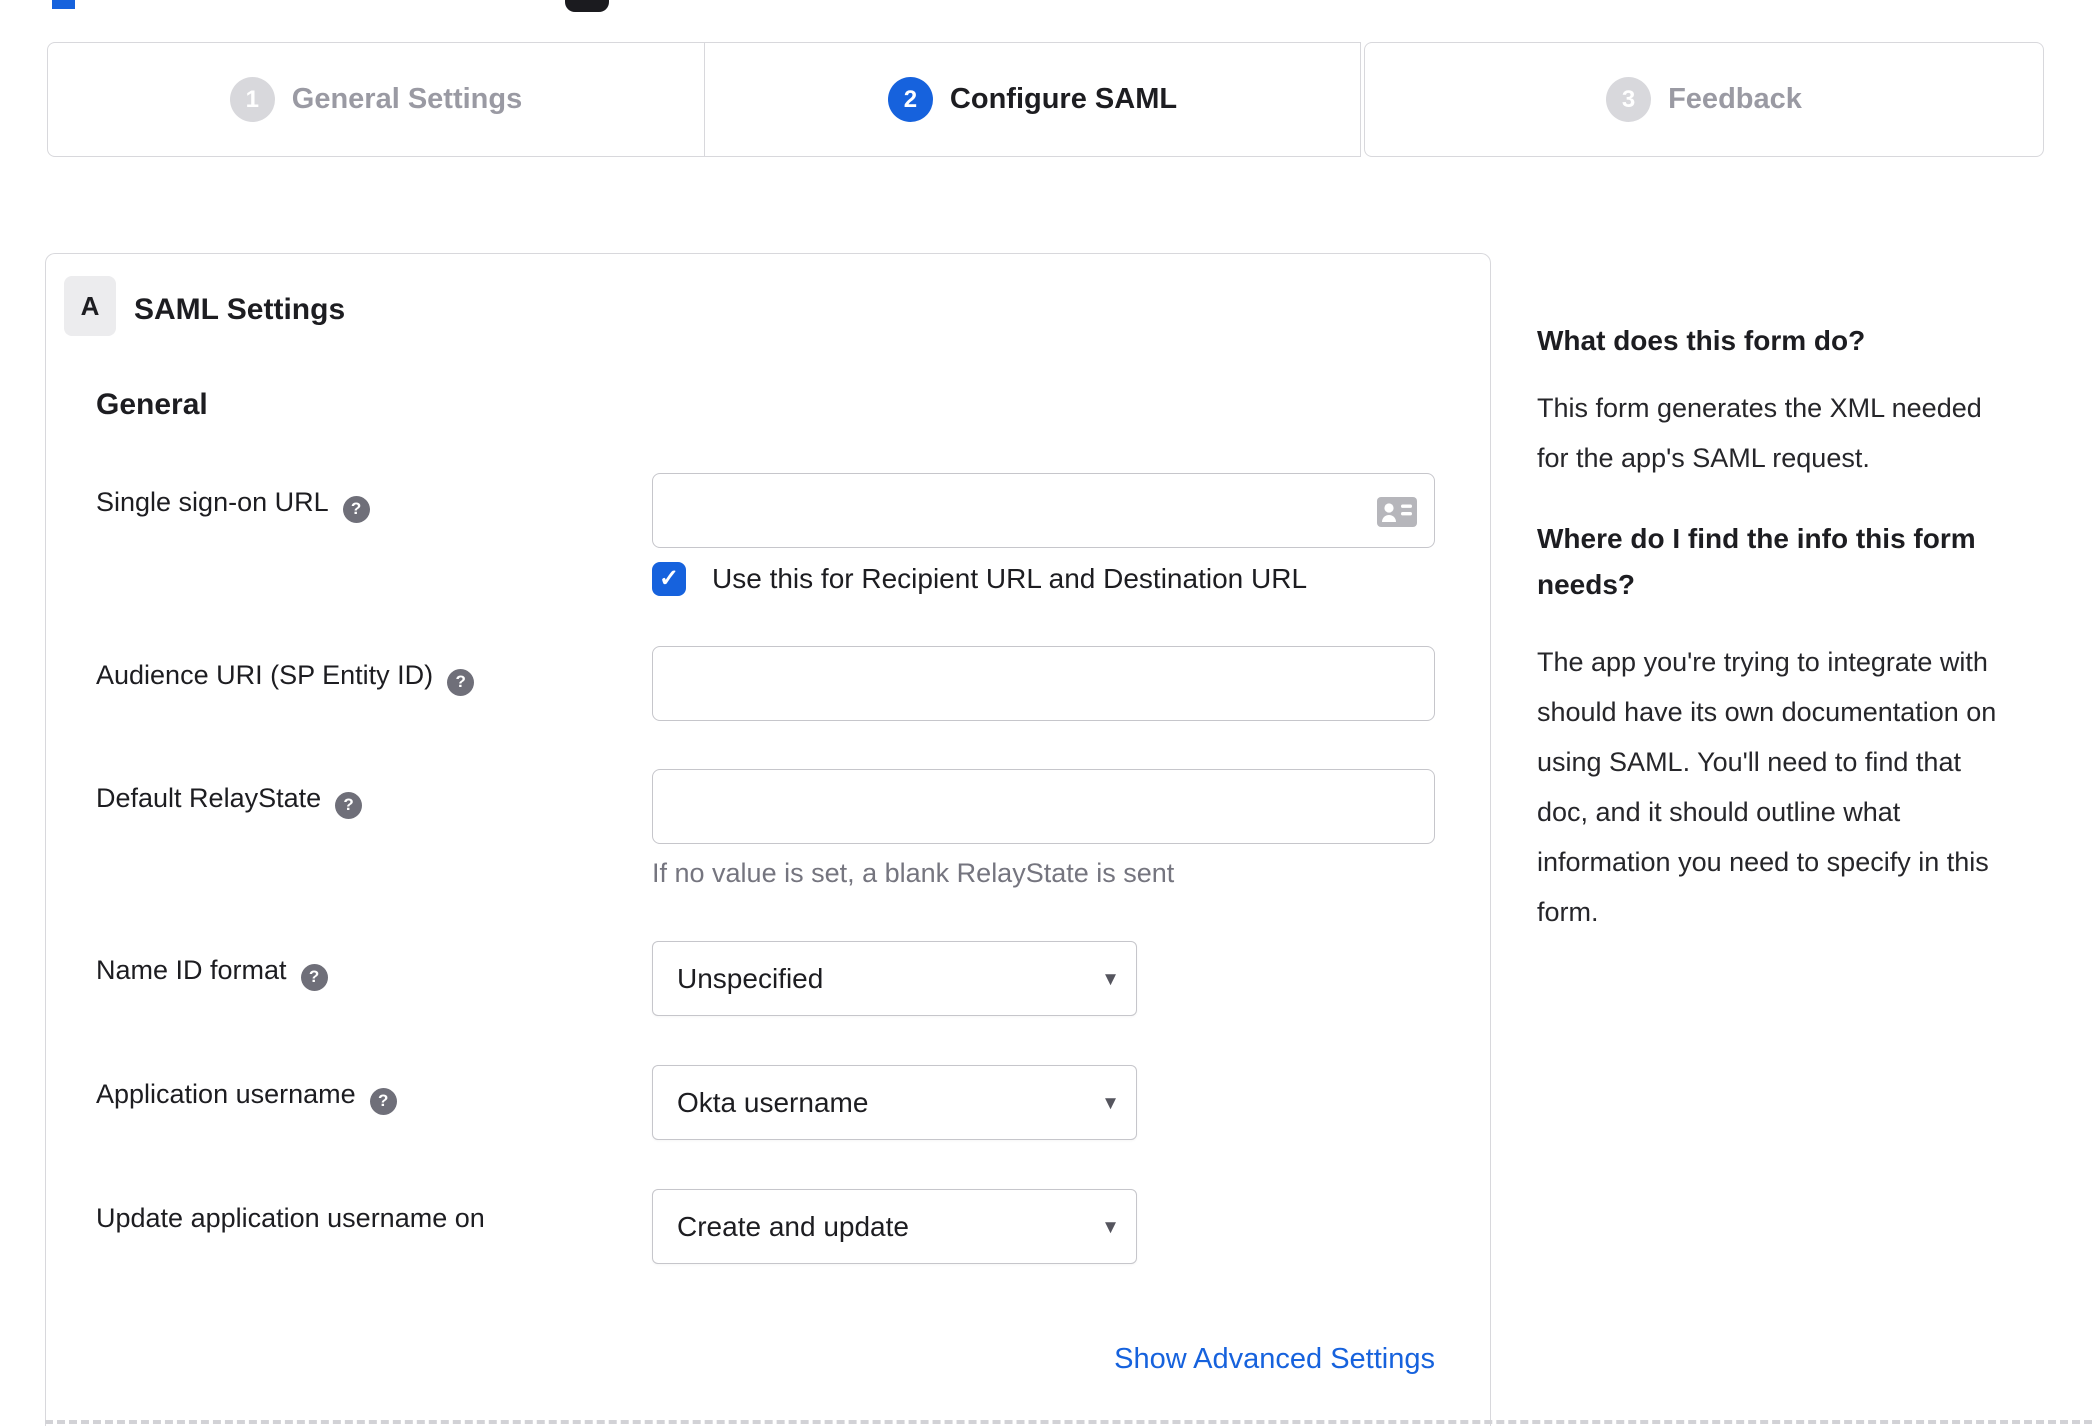 The image size is (2092, 1426). I want to click on name-id-format-select: Unspecified ▾, so click(894, 978).